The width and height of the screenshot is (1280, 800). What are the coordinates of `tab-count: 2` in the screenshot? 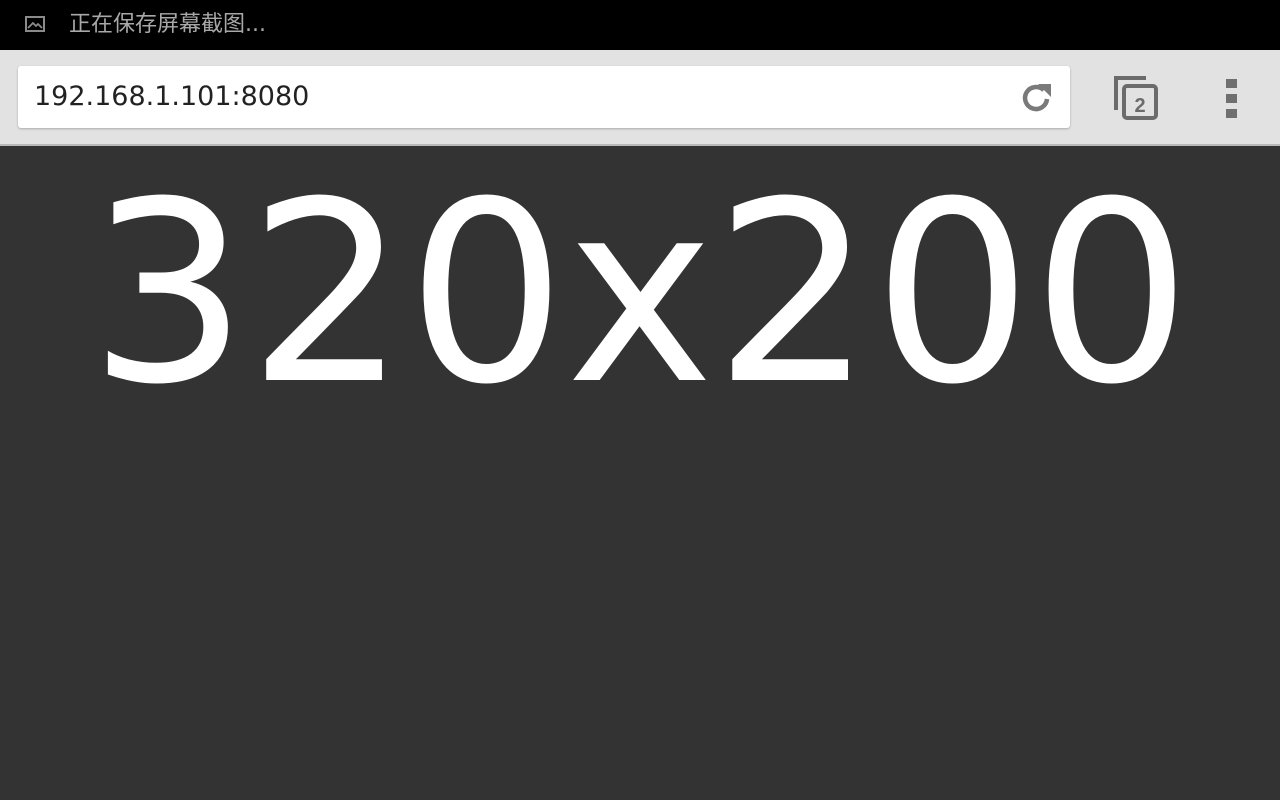 It's located at (1140, 106).